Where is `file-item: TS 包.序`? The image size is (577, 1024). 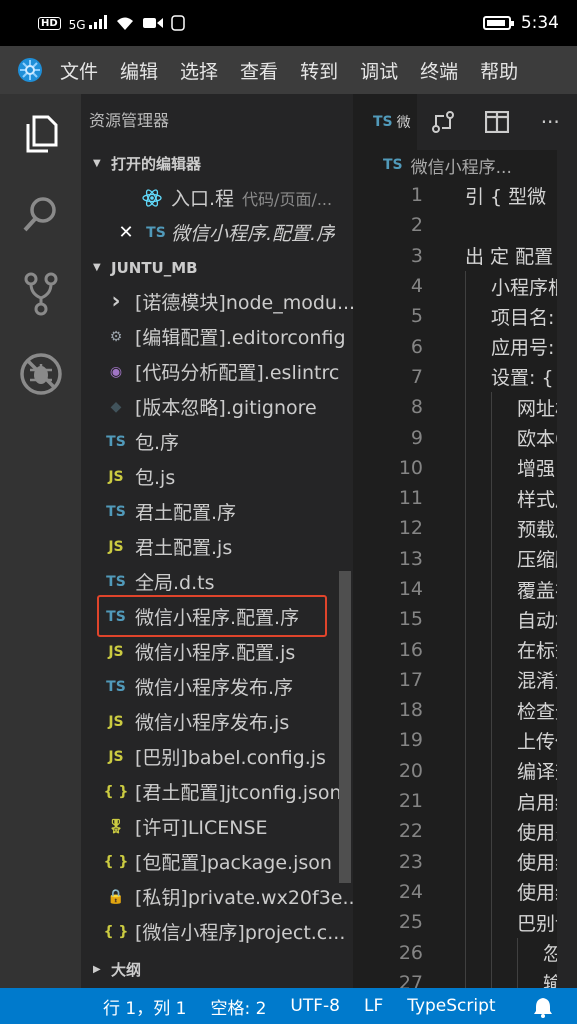 file-item: TS 包.序 is located at coordinates (217, 441).